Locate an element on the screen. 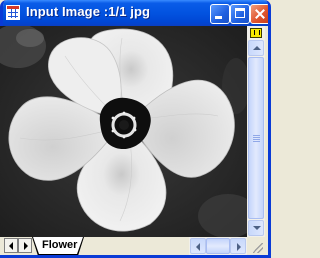  title-bar: Input Image :1/1 jpg is located at coordinates (135, 13).